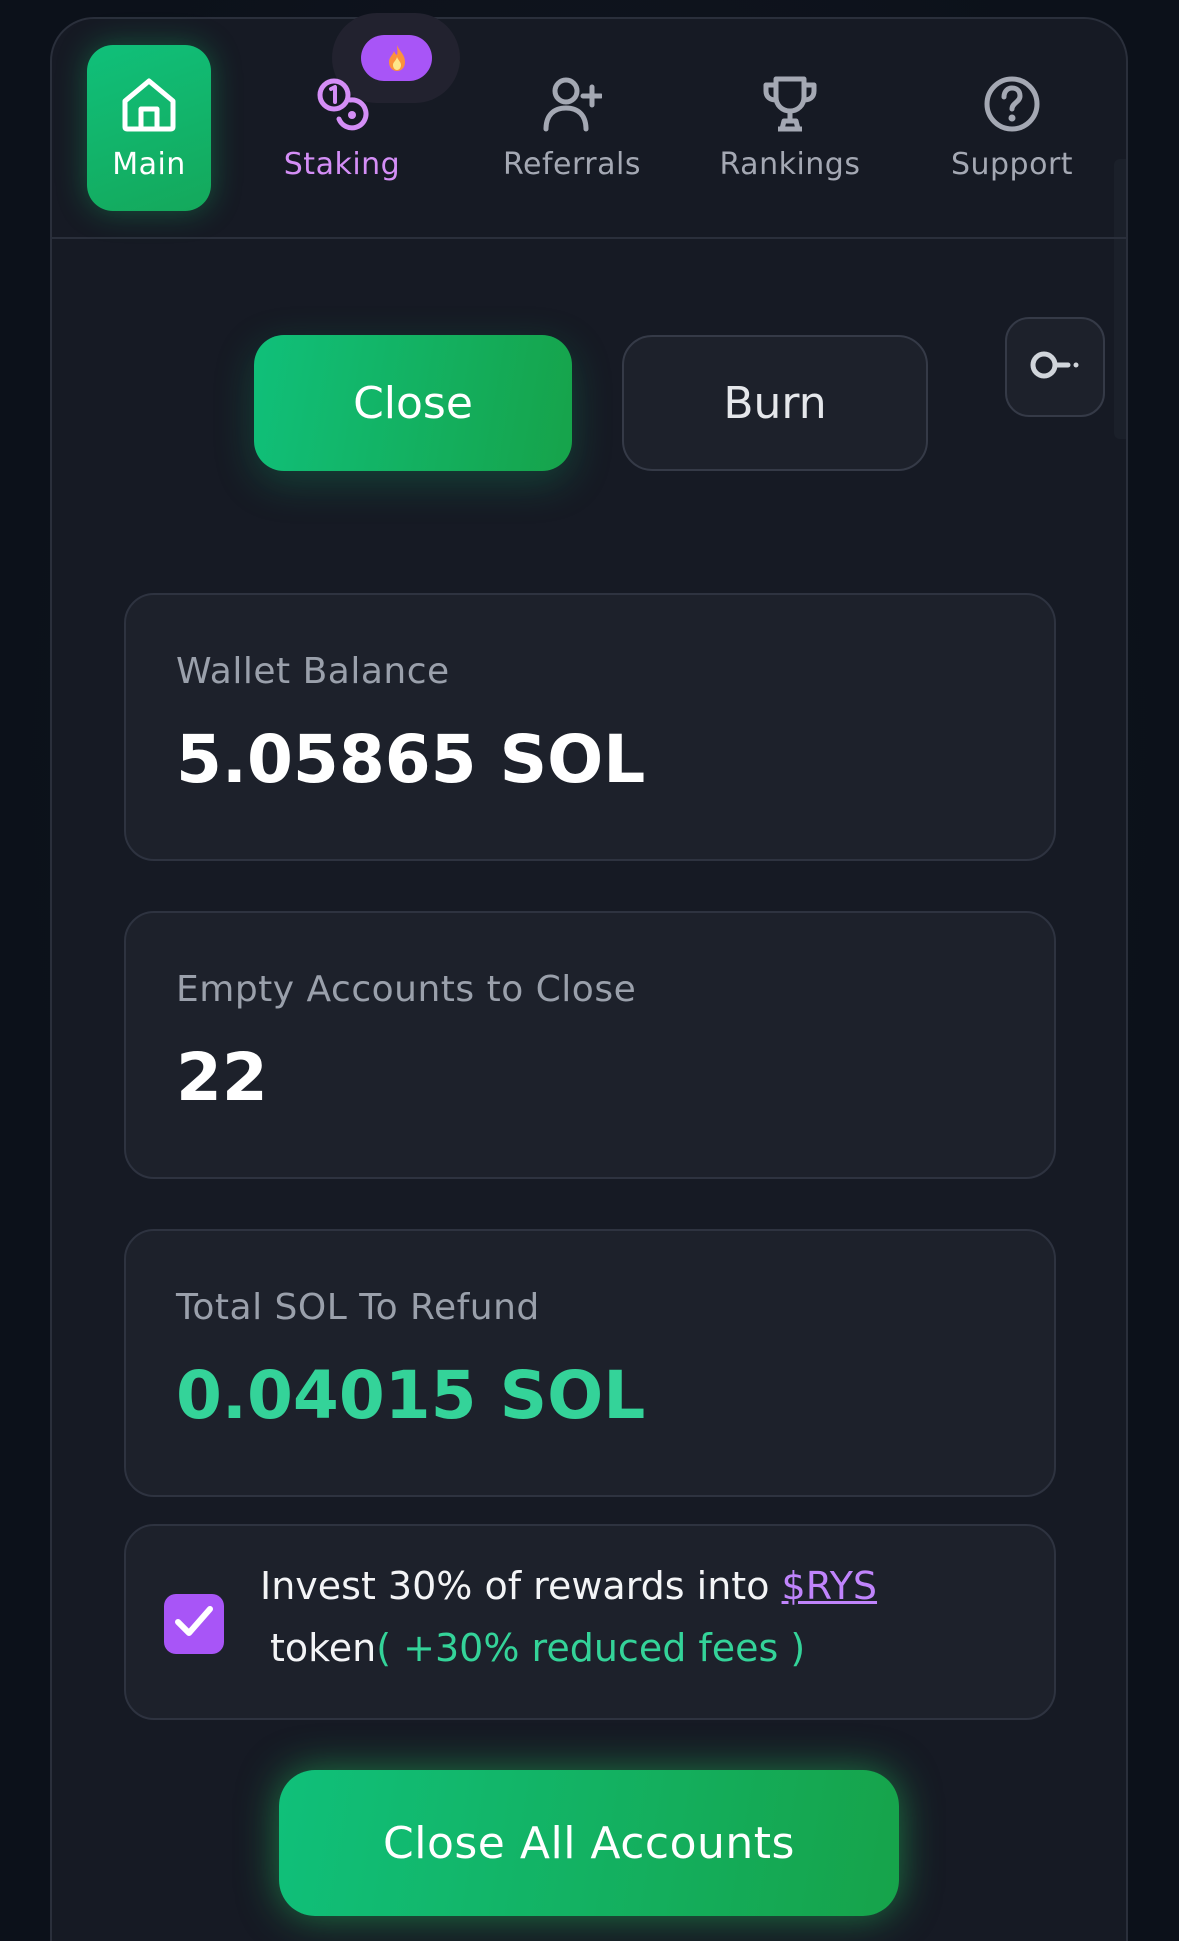  Describe the element at coordinates (342, 111) in the screenshot. I see `coins-icon` at that location.